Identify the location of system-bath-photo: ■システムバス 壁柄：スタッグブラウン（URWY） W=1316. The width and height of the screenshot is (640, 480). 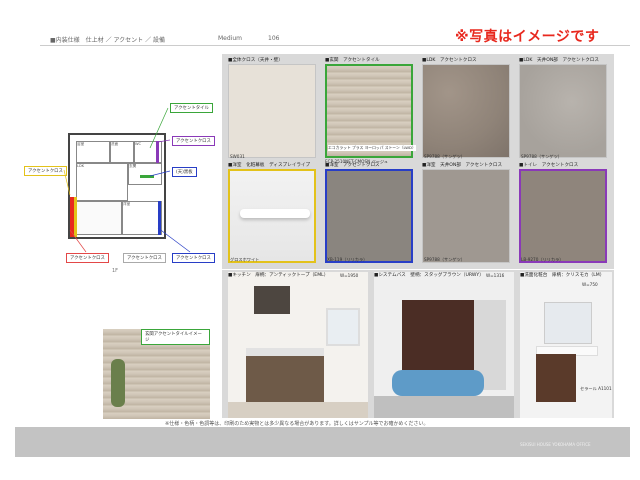
(444, 345).